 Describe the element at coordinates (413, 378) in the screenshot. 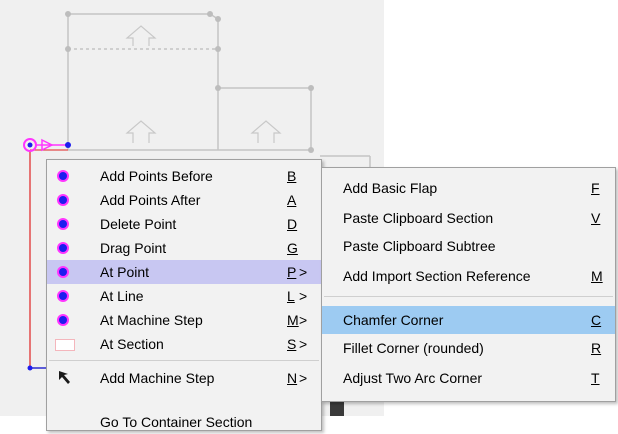

I see `submenu-item-label: Adjust Two Arc Corner` at that location.